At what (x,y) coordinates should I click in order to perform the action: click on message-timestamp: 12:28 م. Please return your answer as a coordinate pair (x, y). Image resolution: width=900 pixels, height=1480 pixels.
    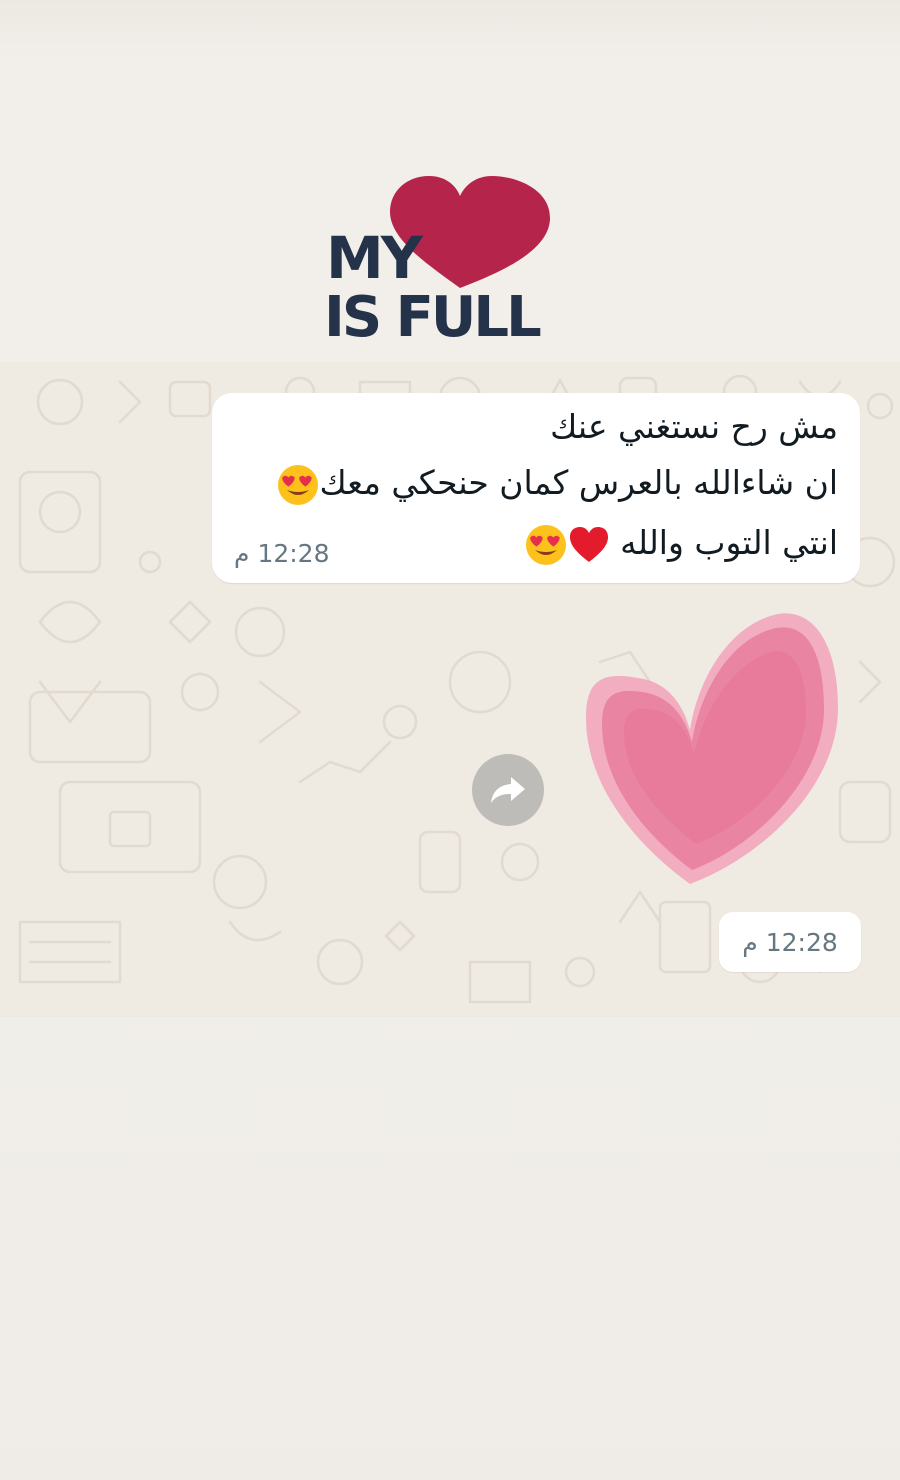
    Looking at the image, I should click on (282, 553).